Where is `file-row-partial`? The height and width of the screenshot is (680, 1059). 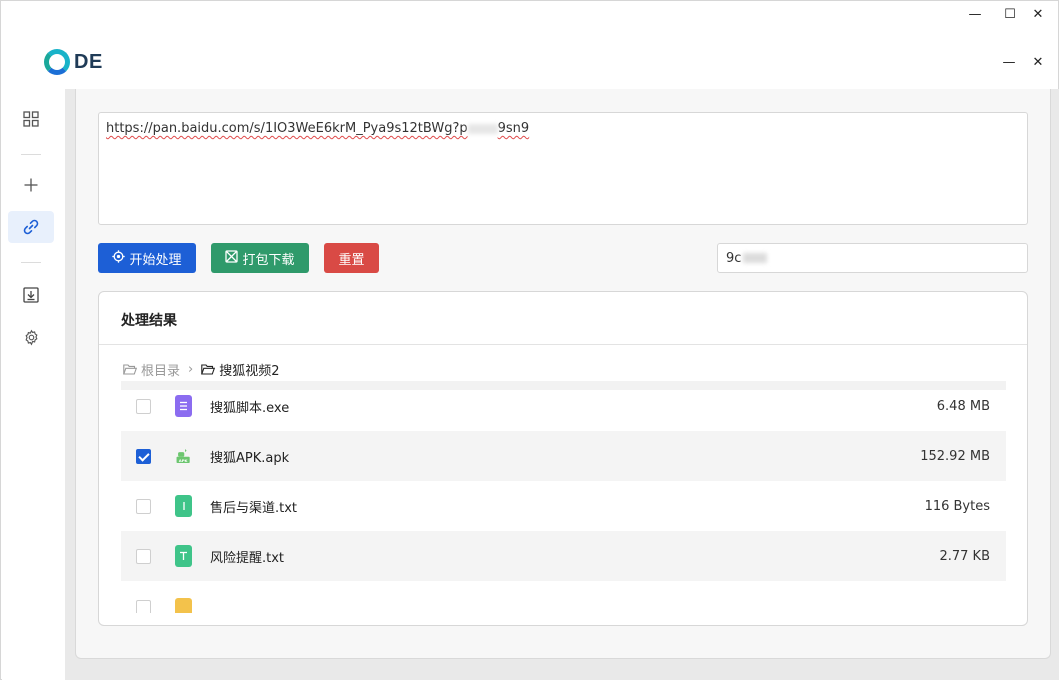 file-row-partial is located at coordinates (563, 597).